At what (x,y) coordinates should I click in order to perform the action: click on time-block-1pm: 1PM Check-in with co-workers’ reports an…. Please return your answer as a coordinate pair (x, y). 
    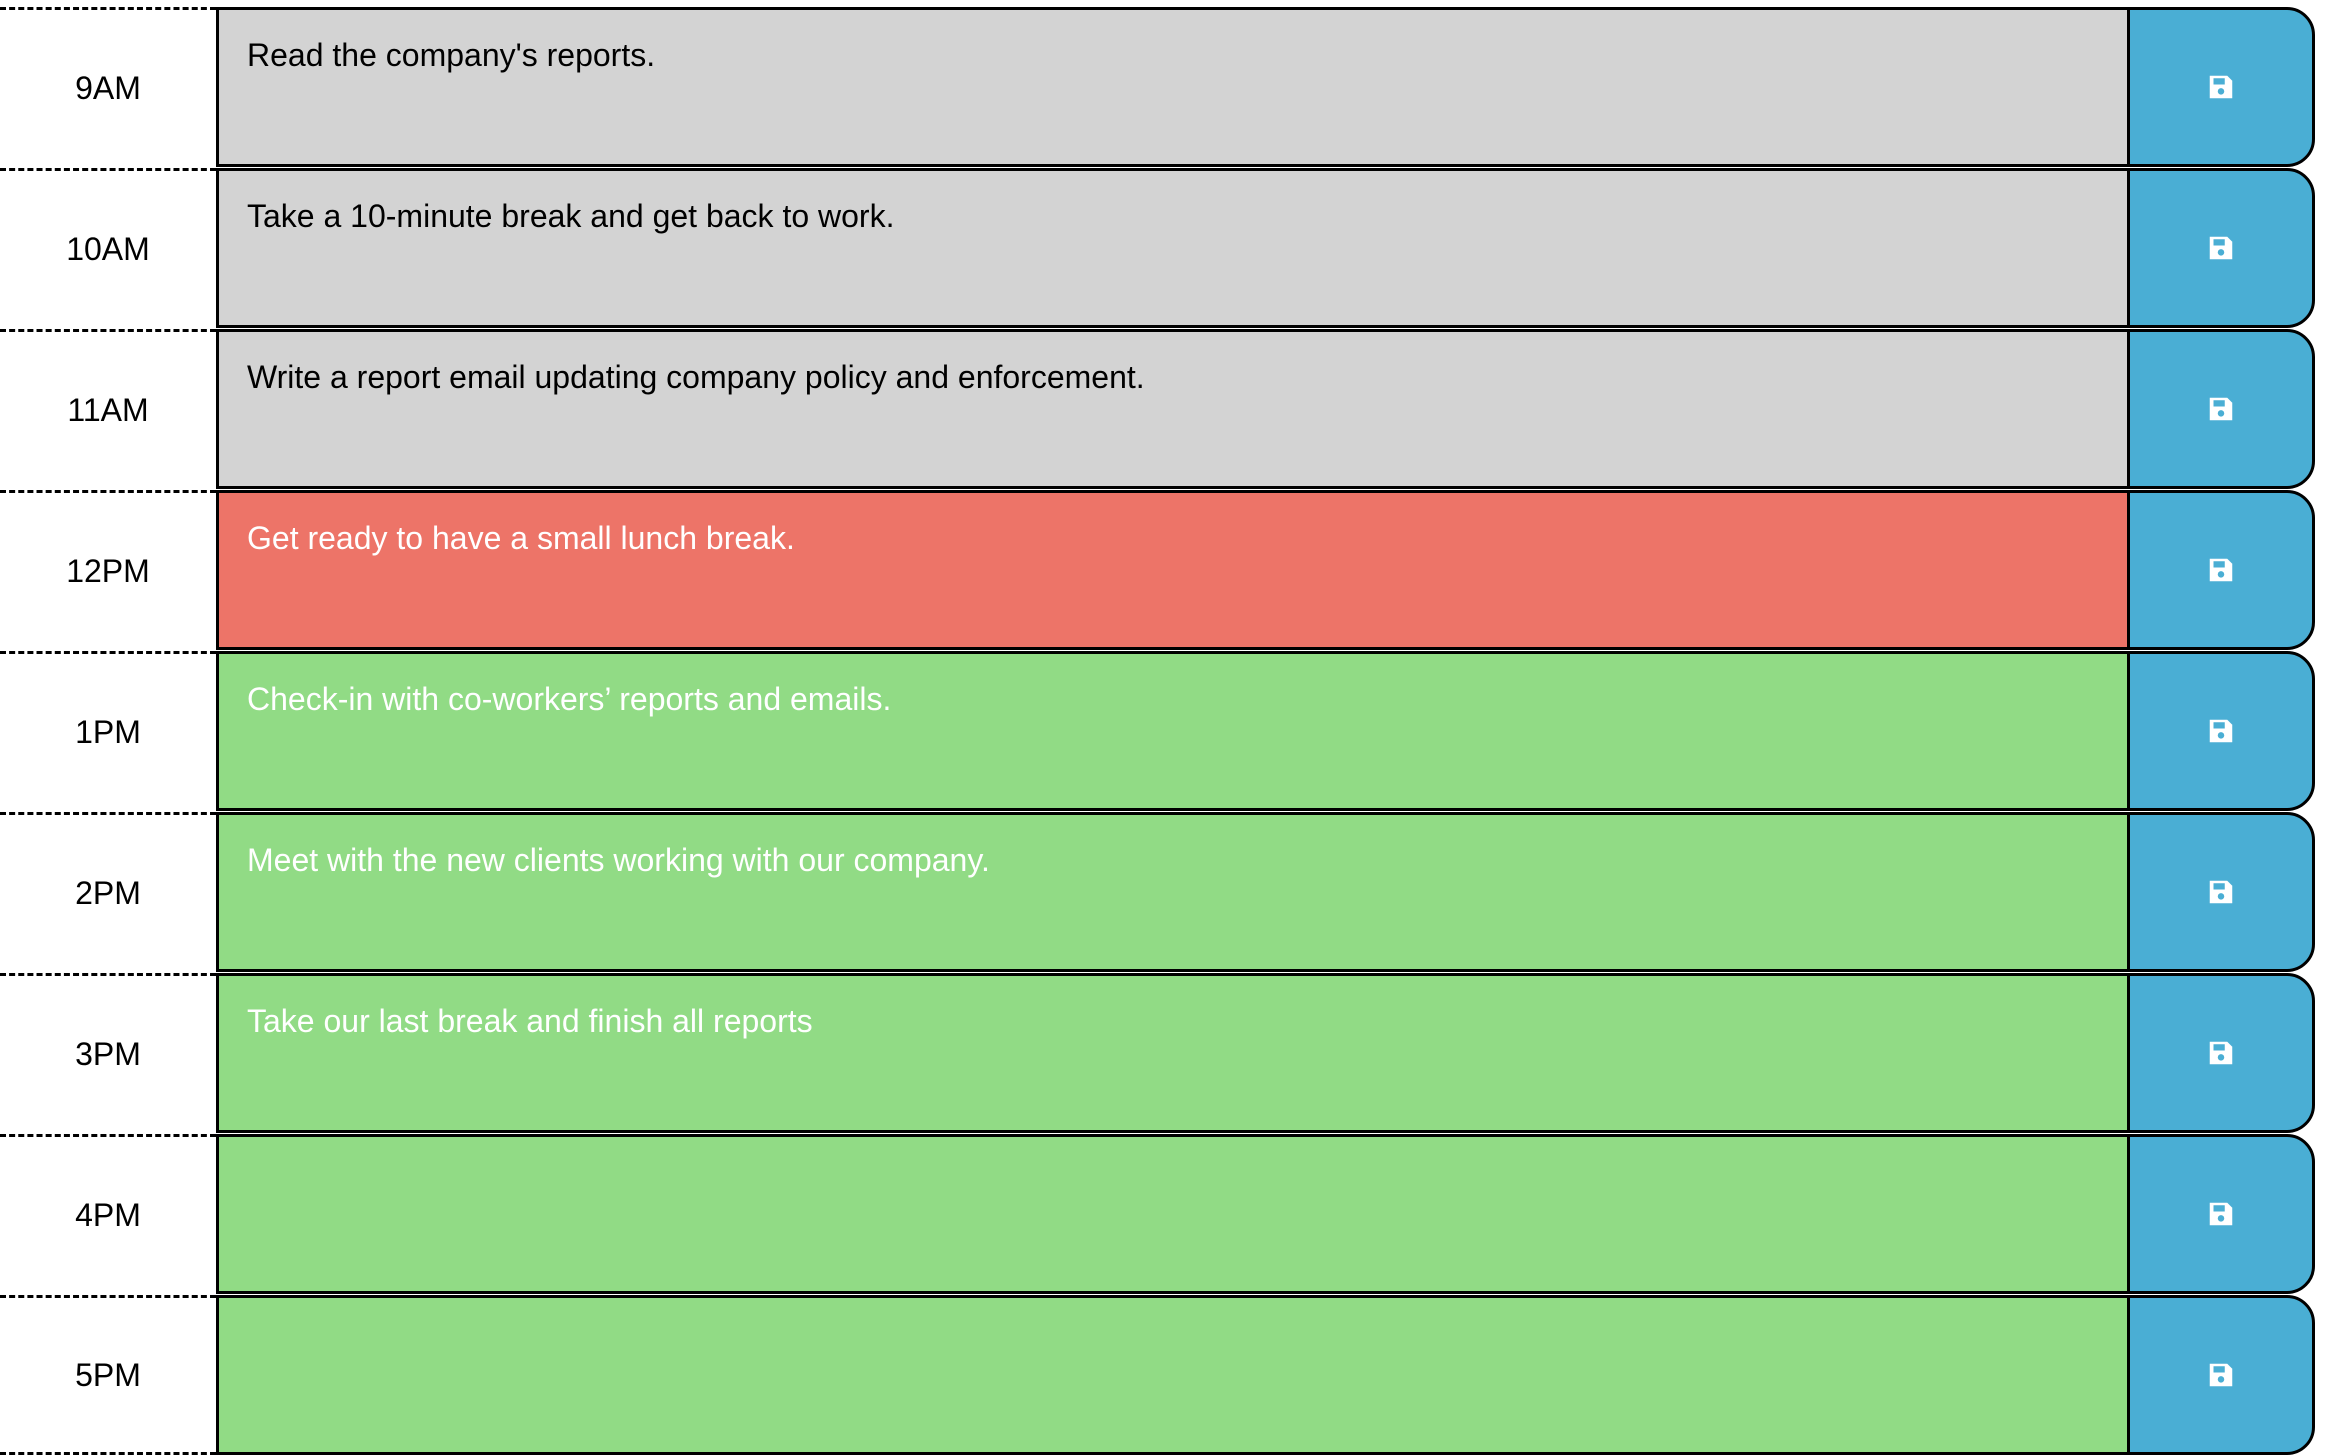
    Looking at the image, I should click on (1157, 731).